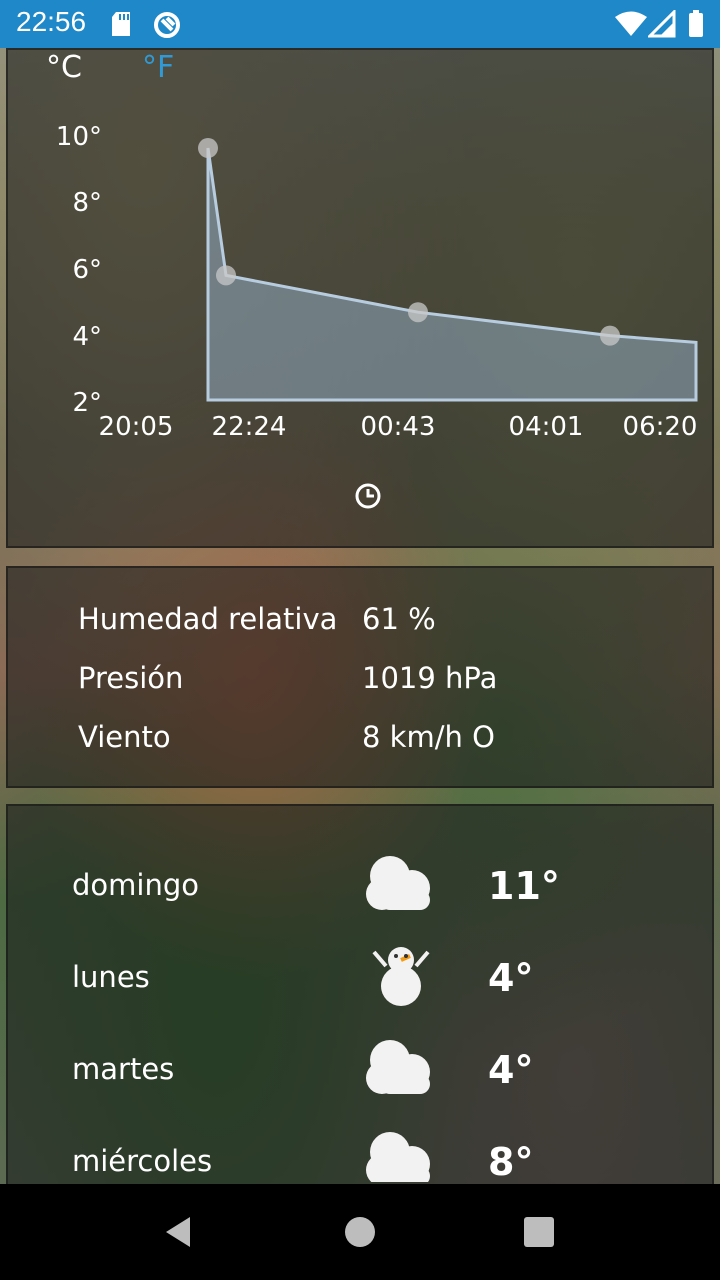 This screenshot has width=720, height=1280. I want to click on pressure-label: Presión, so click(131, 678).